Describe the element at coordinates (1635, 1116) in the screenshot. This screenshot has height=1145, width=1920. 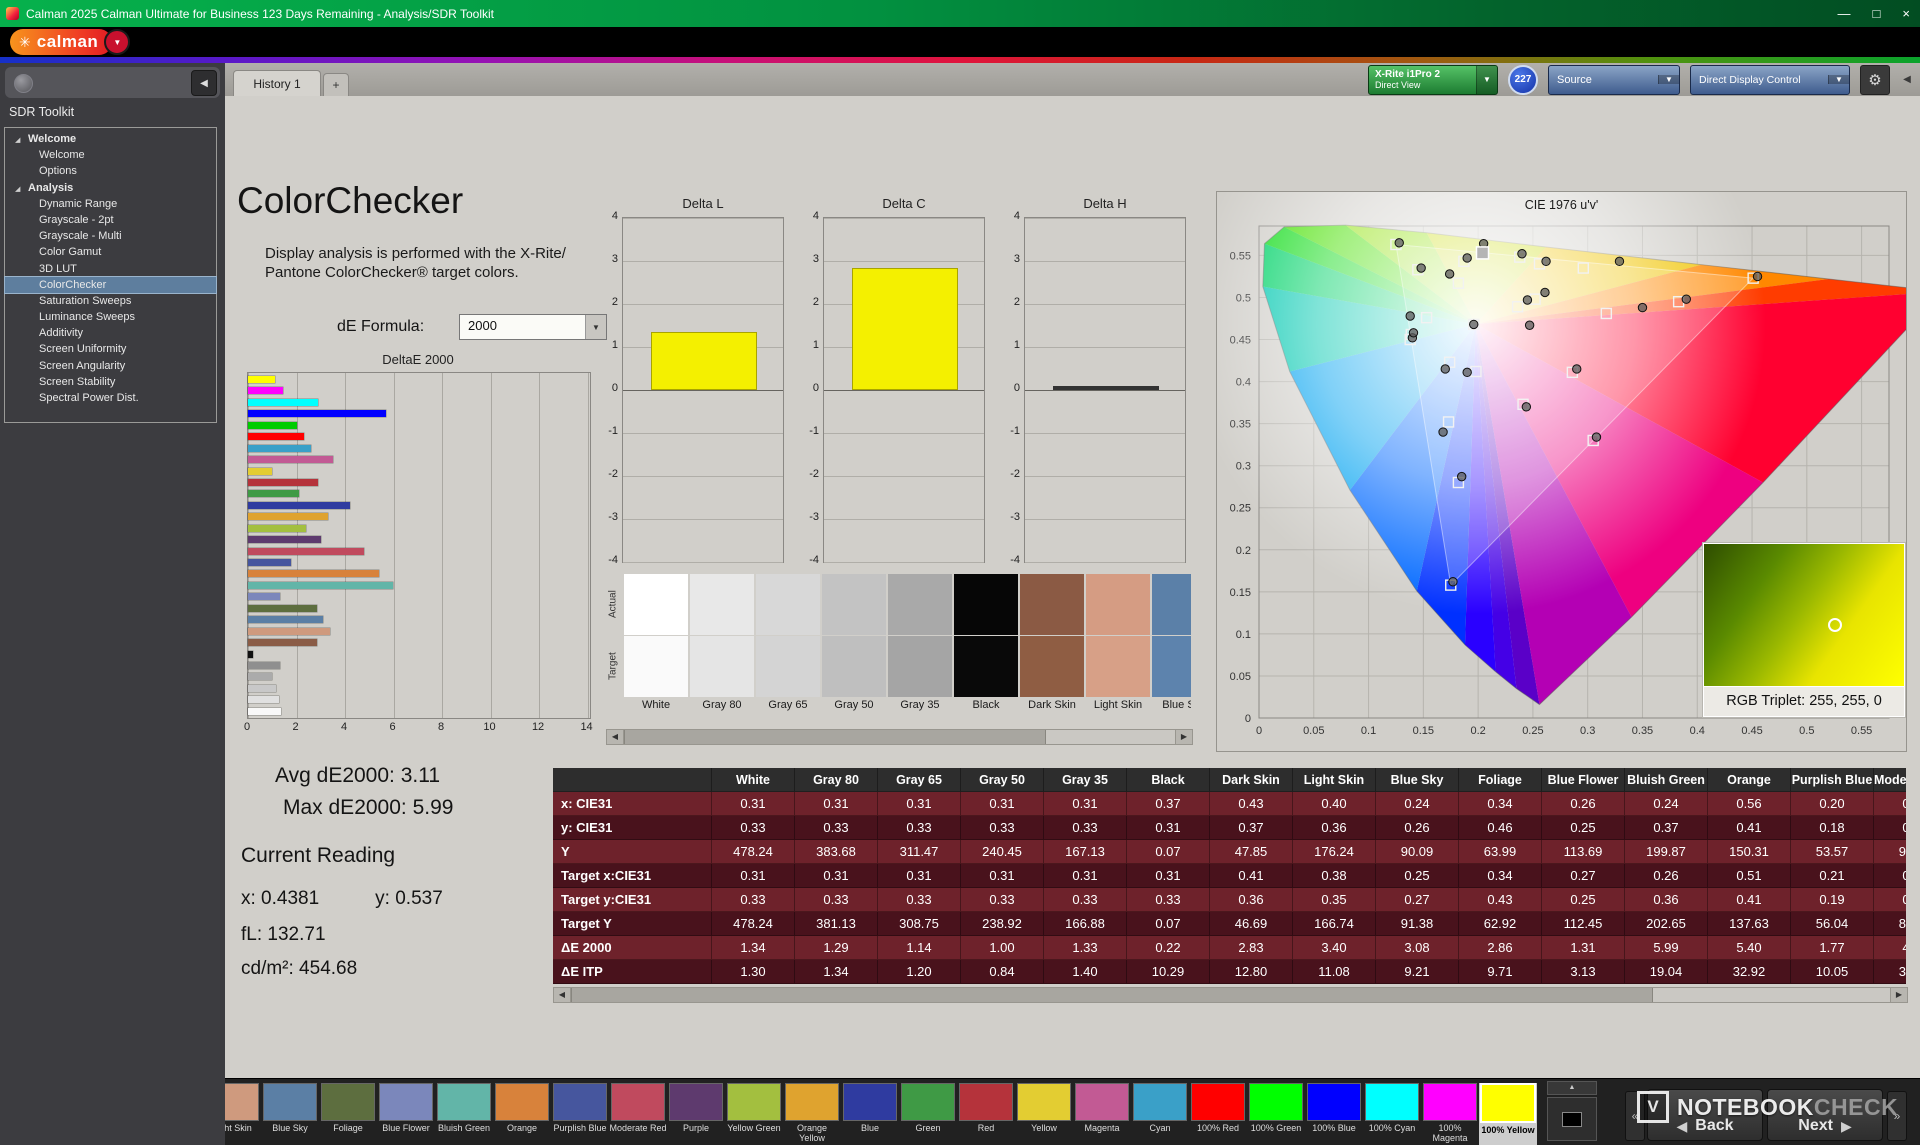
I see `nav-prev-chevron-icon: «` at that location.